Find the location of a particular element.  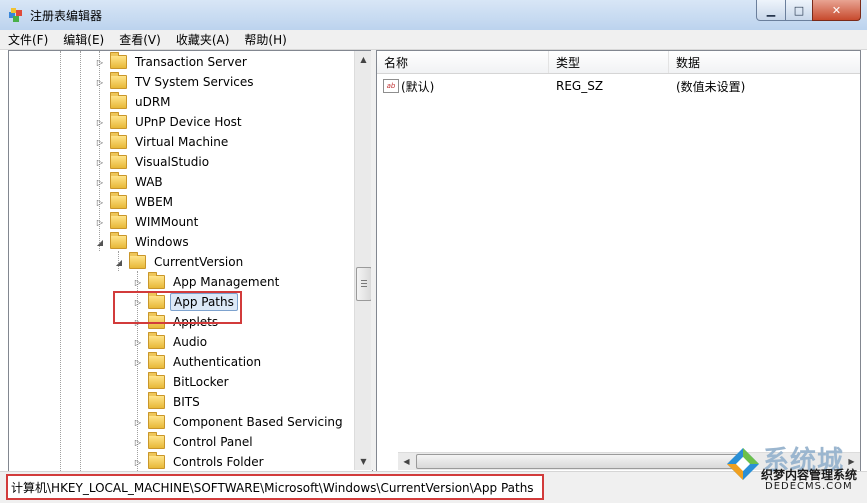

tree-node-label: VisualStudio is located at coordinates (172, 162).